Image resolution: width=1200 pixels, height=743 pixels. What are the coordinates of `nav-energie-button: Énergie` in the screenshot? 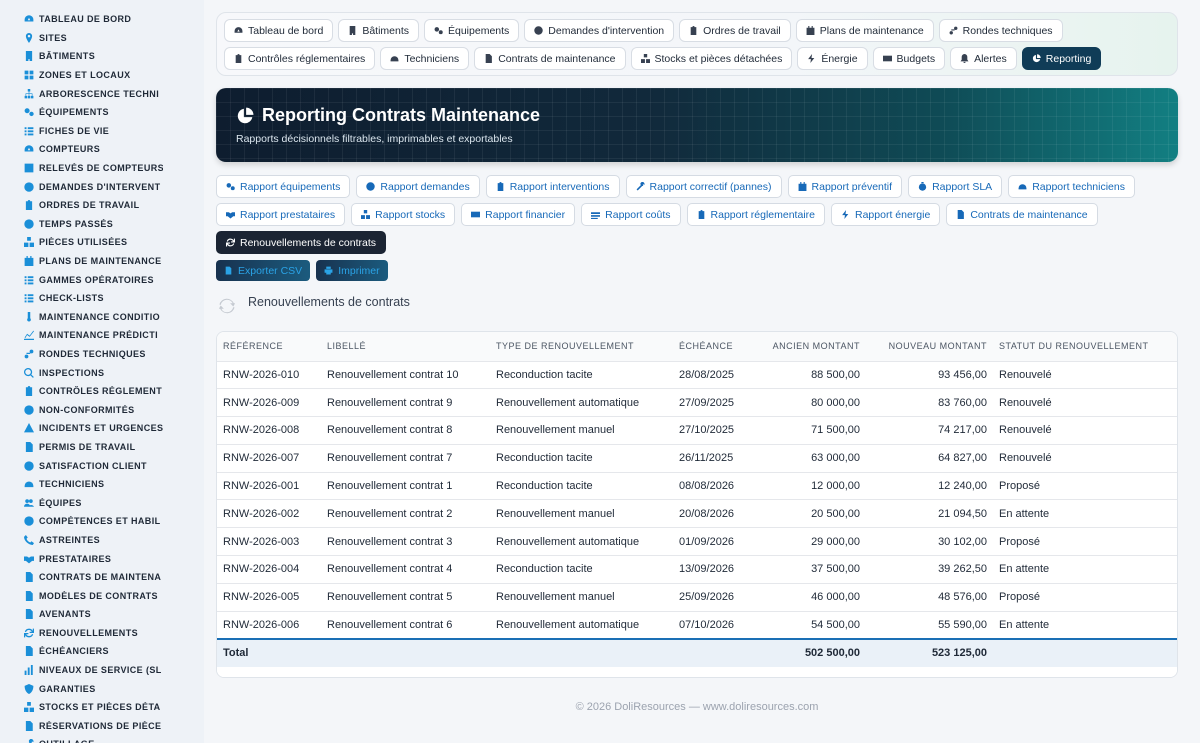 It's located at (832, 58).